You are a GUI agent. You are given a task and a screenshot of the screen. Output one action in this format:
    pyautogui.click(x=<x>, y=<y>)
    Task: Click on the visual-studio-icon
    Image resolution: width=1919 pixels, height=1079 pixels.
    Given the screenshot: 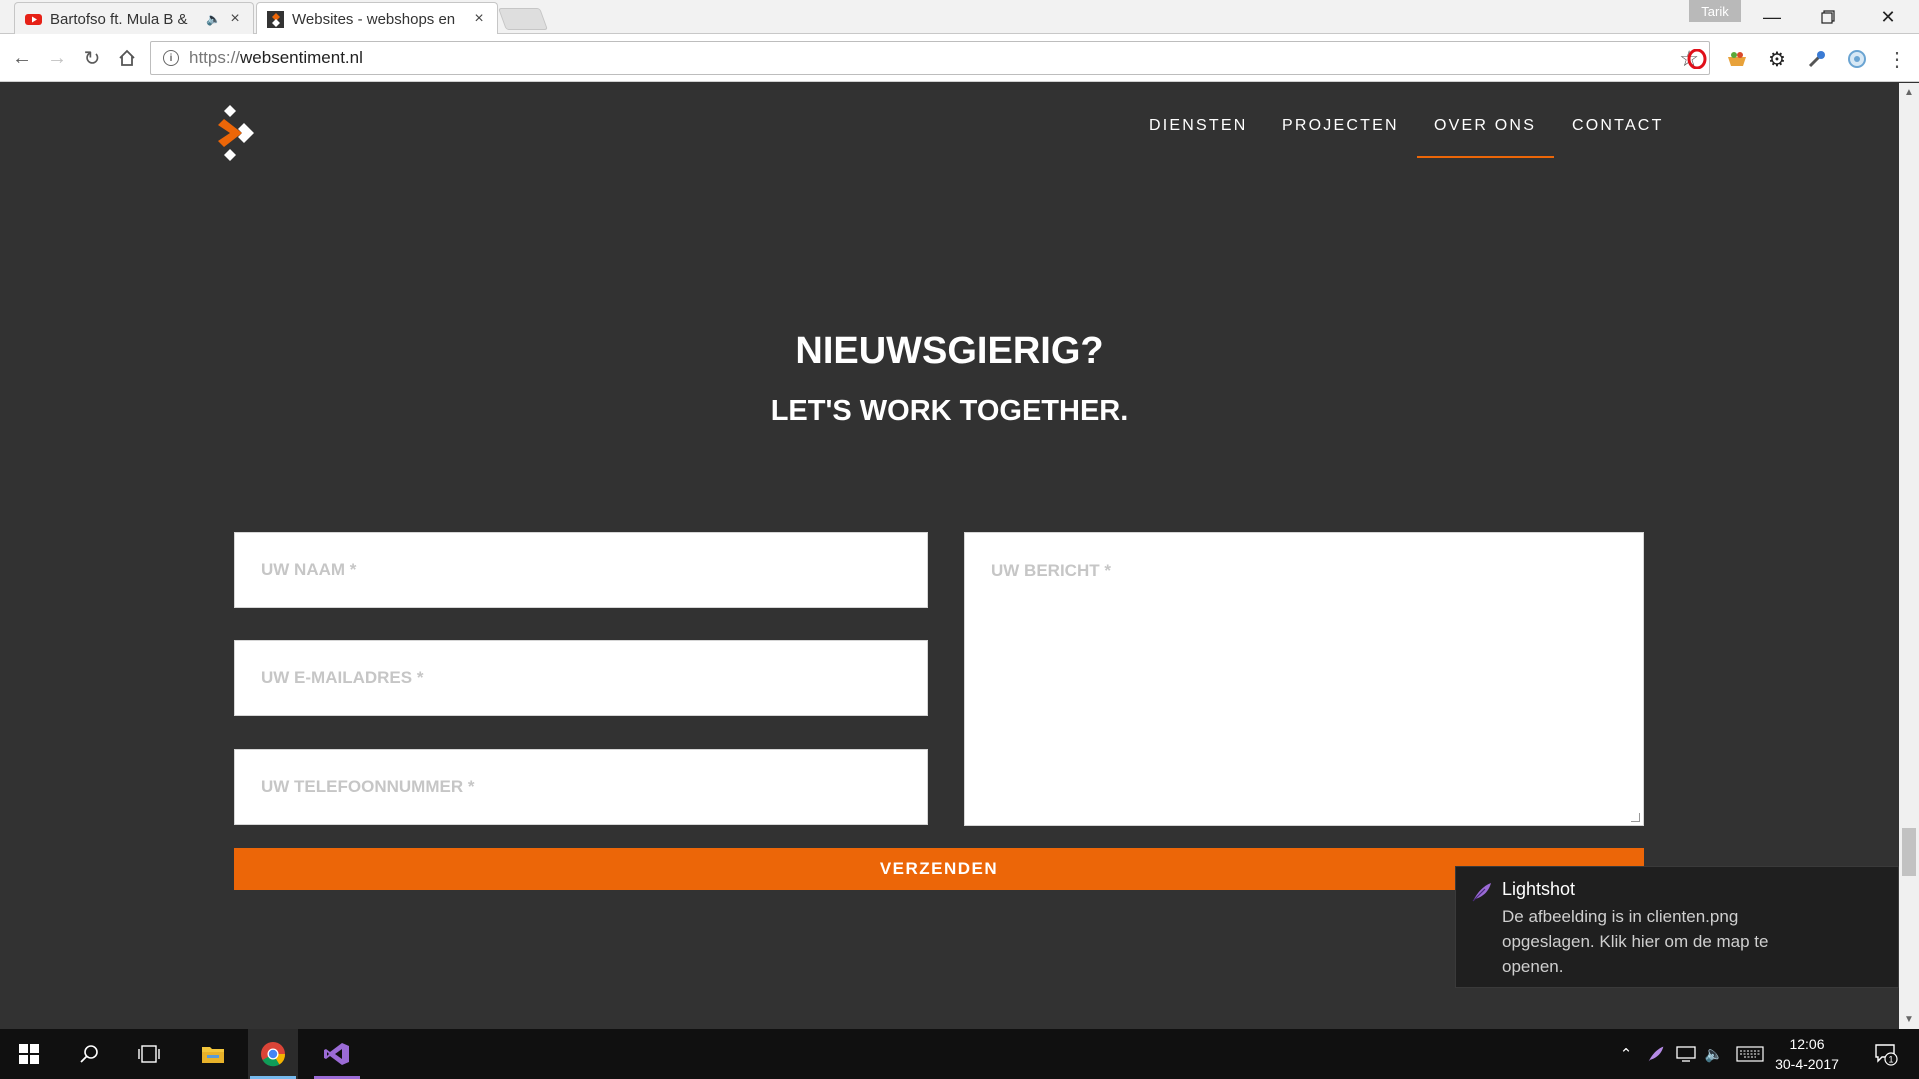 What is the action you would take?
    pyautogui.click(x=337, y=1054)
    